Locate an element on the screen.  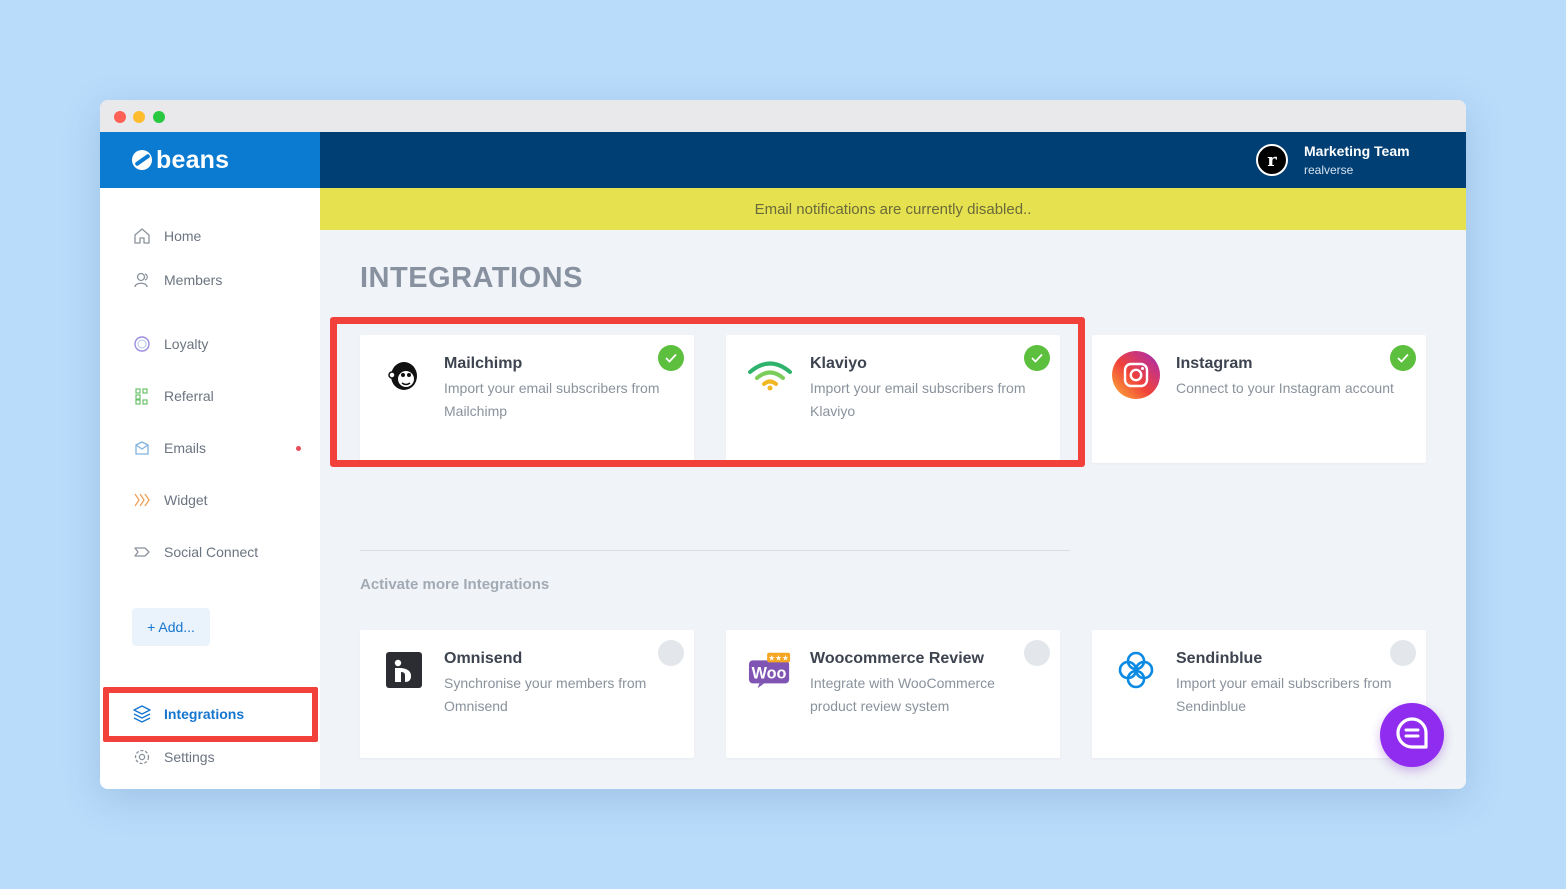
integration-description: Synchronise your members from Omnisend is located at coordinates (545, 694).